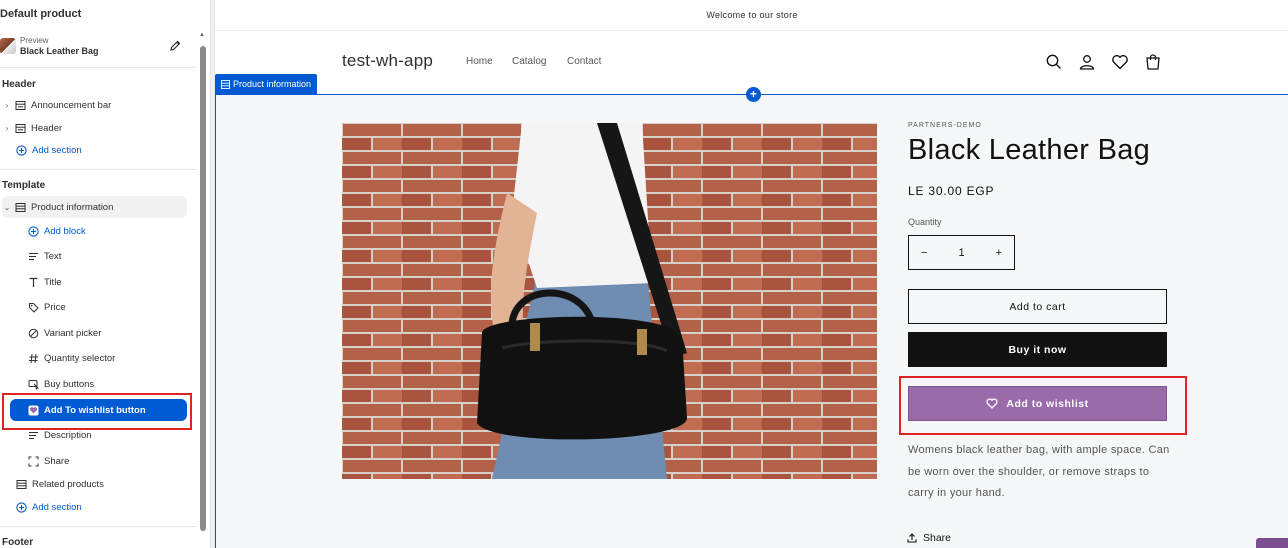 Image resolution: width=1288 pixels, height=548 pixels. I want to click on chevron-down-icon: ⌄, so click(7, 207).